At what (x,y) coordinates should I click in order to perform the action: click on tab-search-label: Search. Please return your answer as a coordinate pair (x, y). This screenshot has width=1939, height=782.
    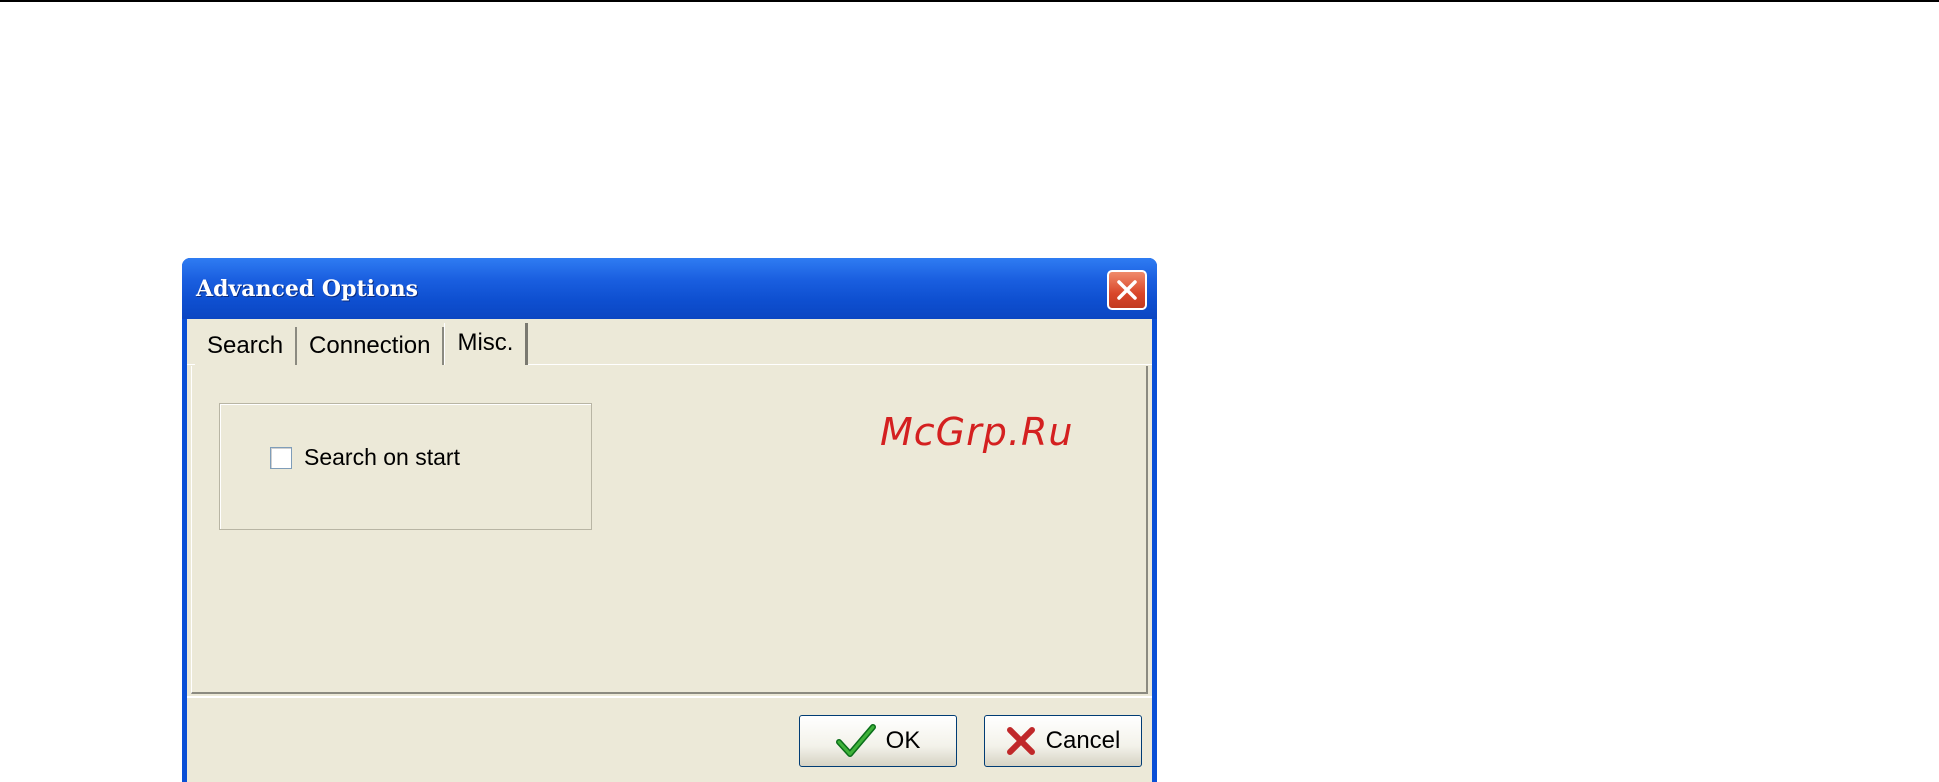
    Looking at the image, I should click on (245, 345).